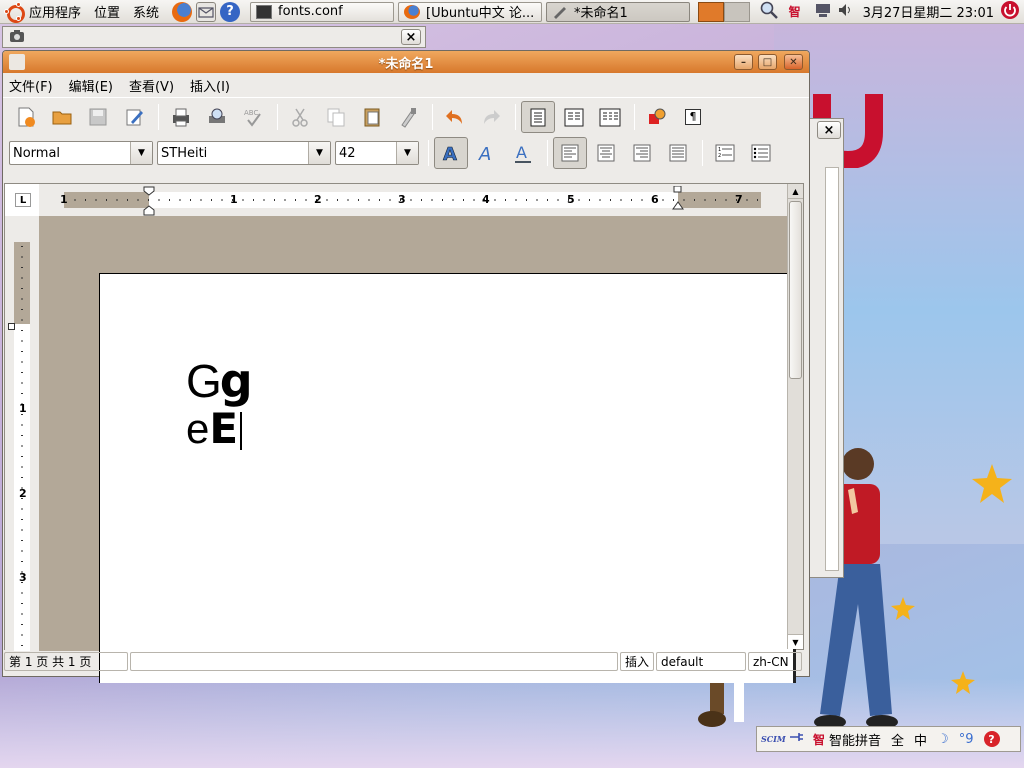 The height and width of the screenshot is (768, 1024). What do you see at coordinates (372, 117) in the screenshot?
I see `paste-button` at bounding box center [372, 117].